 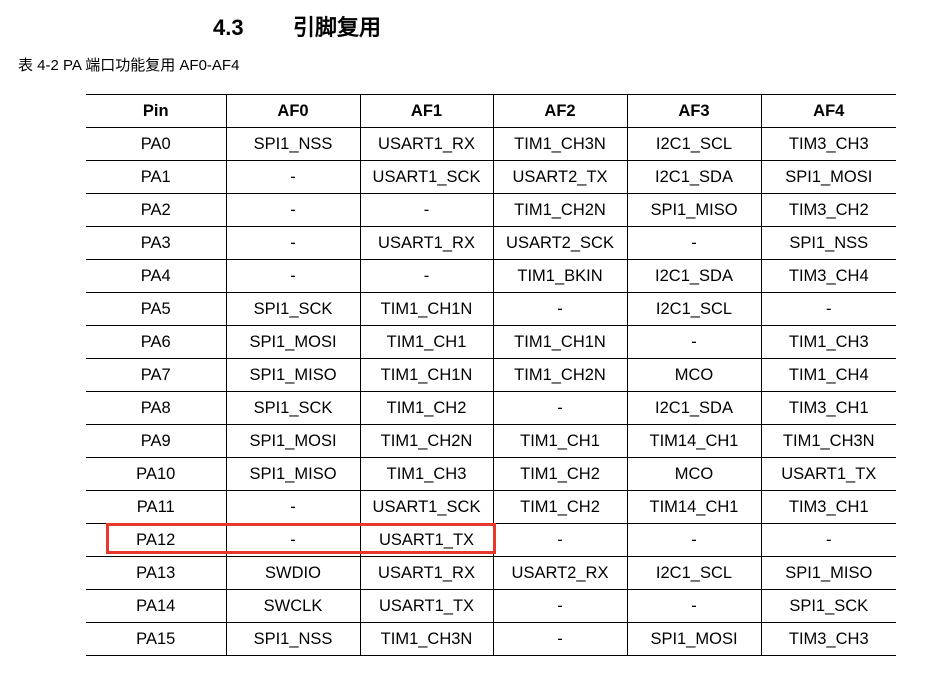 I want to click on cell-af4: TIM1_CH3, so click(x=828, y=342).